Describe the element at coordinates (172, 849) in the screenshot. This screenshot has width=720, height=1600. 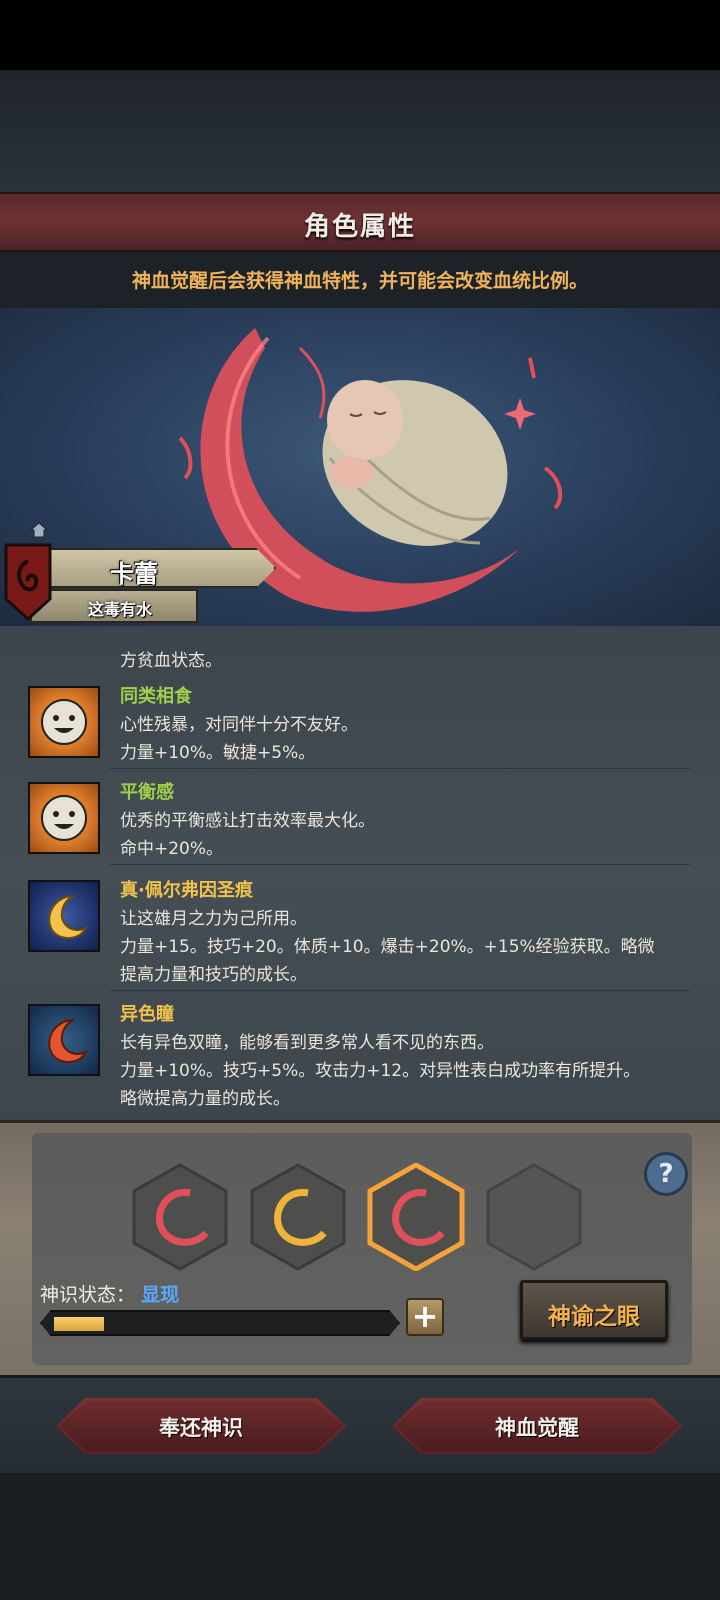
I see `trait-line: 命中+20%。` at that location.